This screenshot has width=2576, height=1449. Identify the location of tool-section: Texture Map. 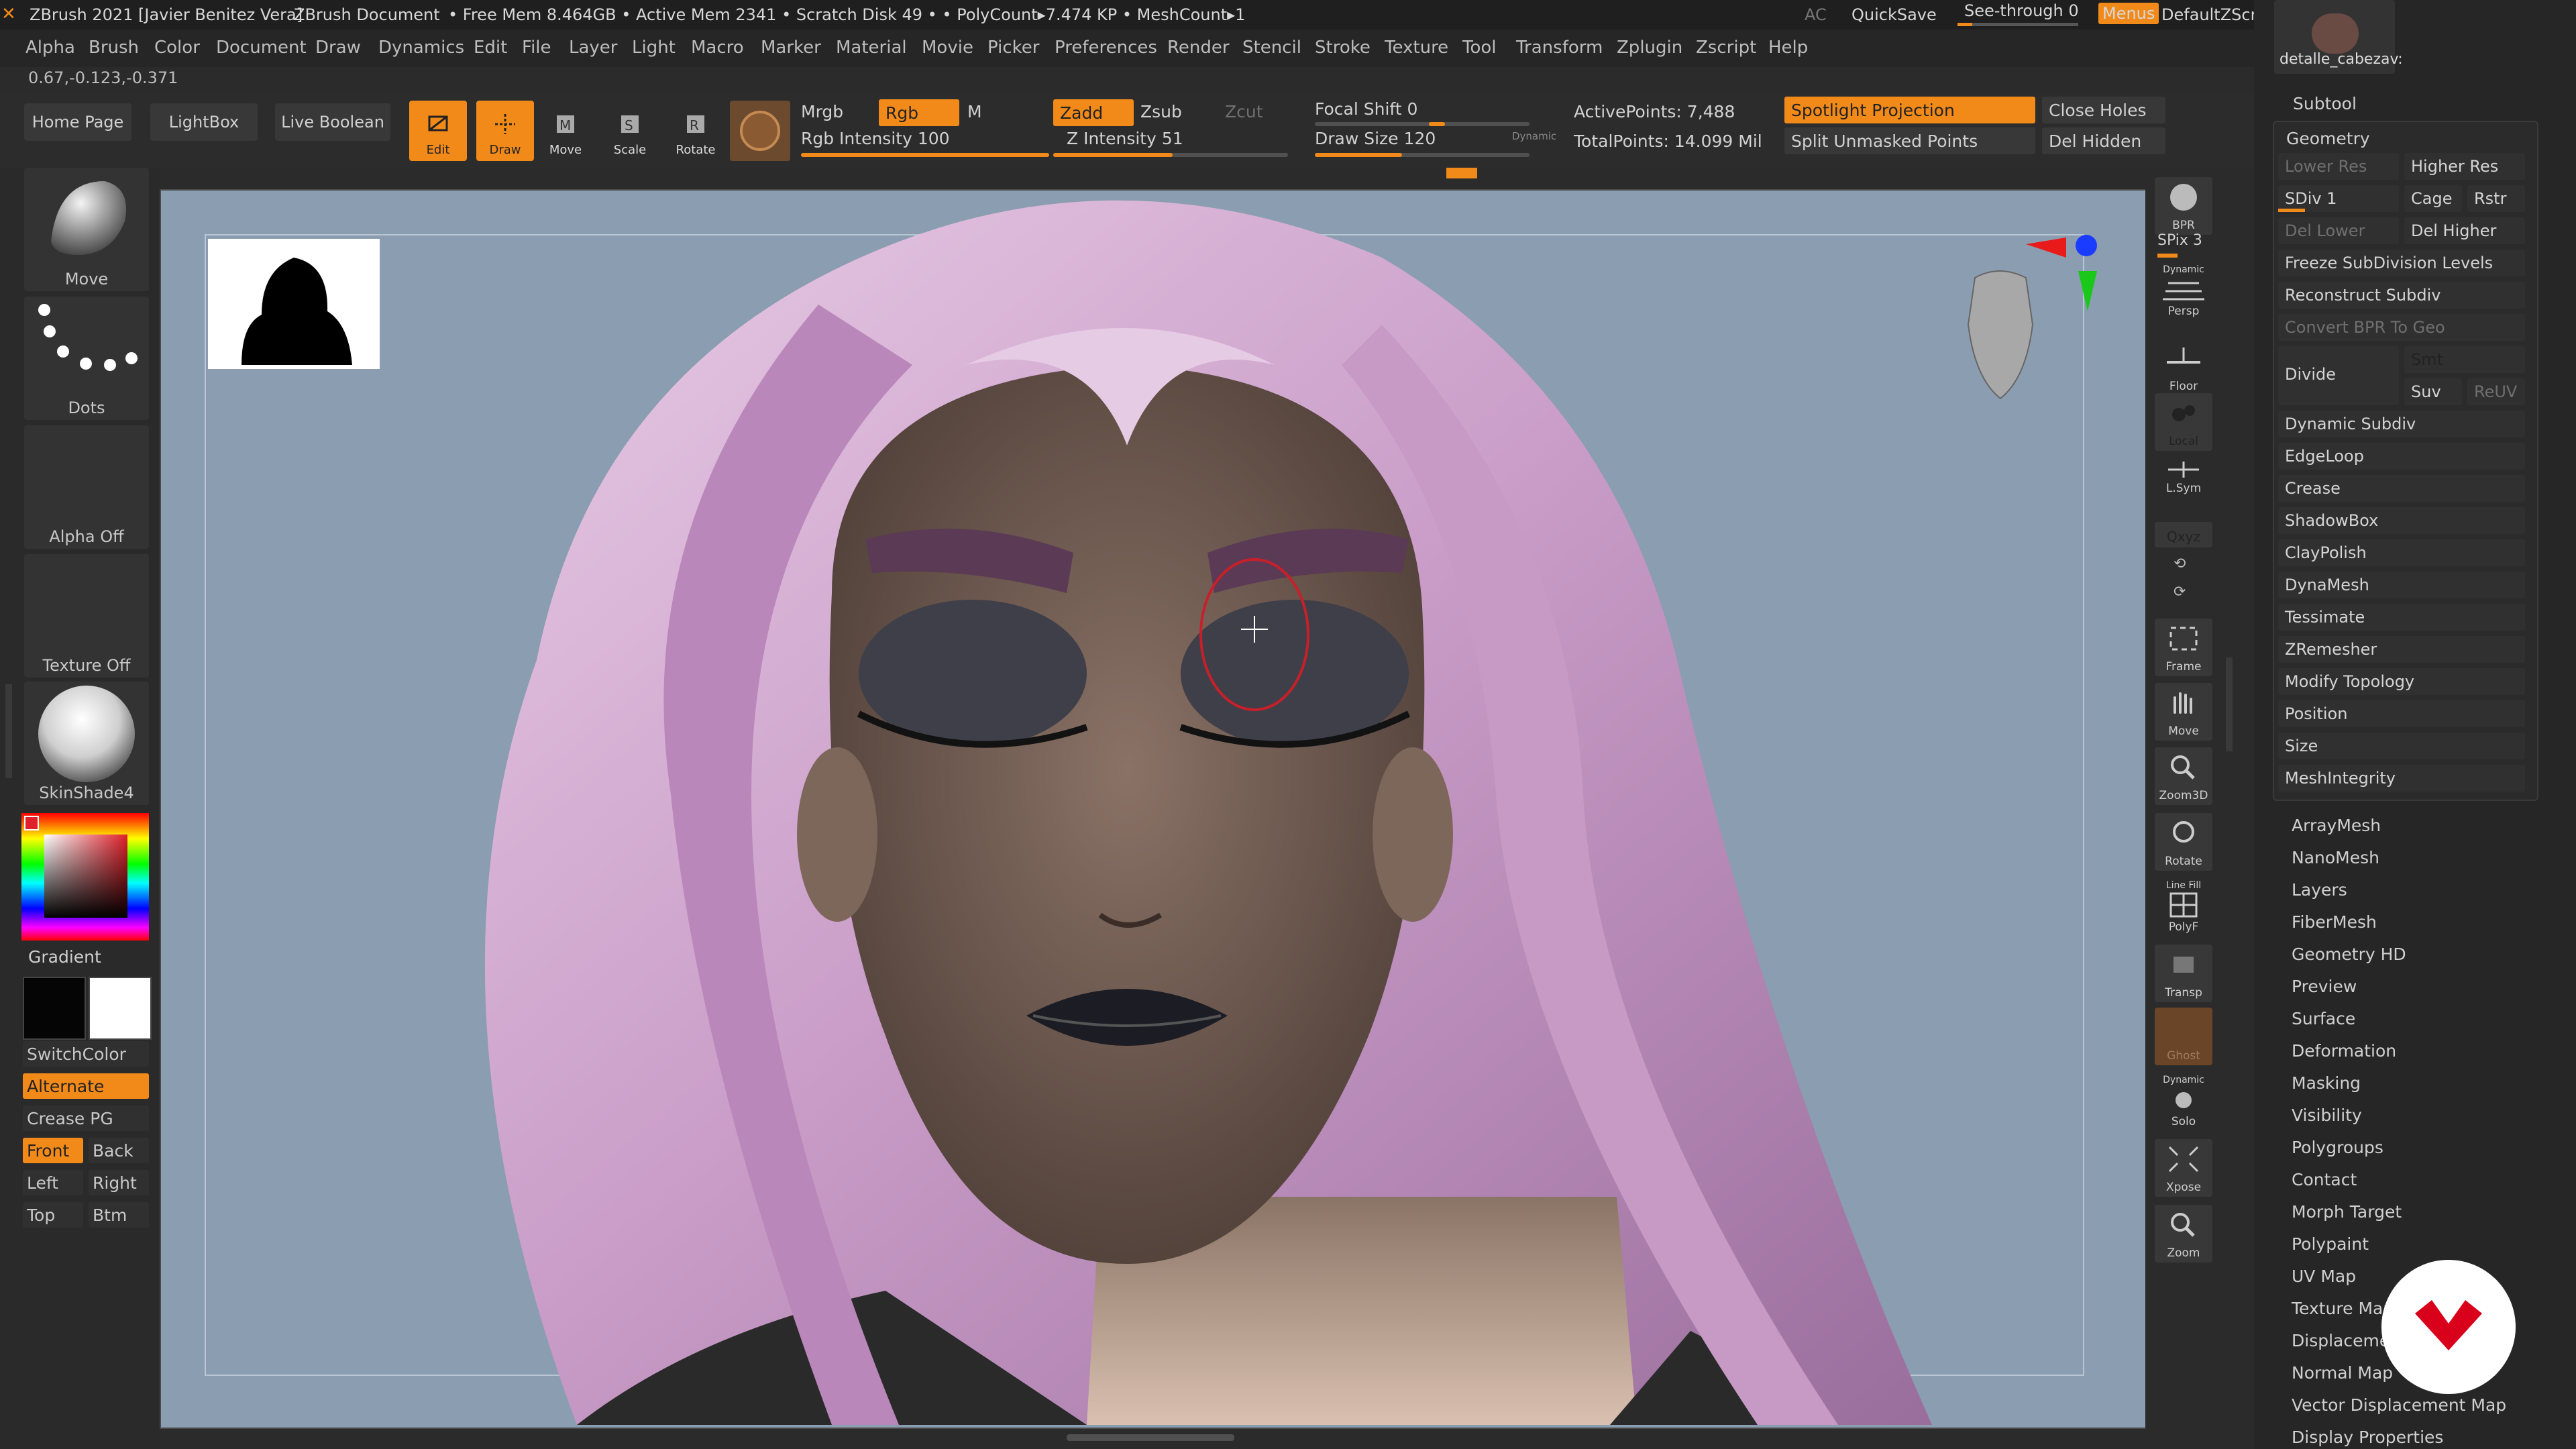
(2343, 1308).